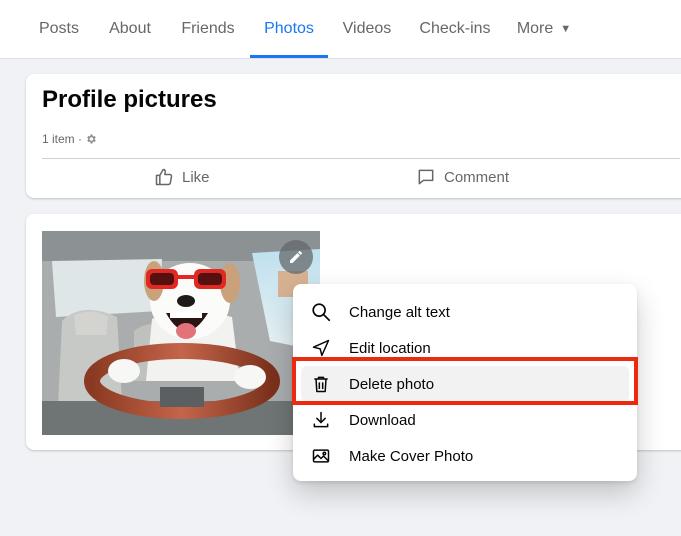 This screenshot has height=536, width=681. What do you see at coordinates (321, 384) in the screenshot?
I see `trash-icon` at bounding box center [321, 384].